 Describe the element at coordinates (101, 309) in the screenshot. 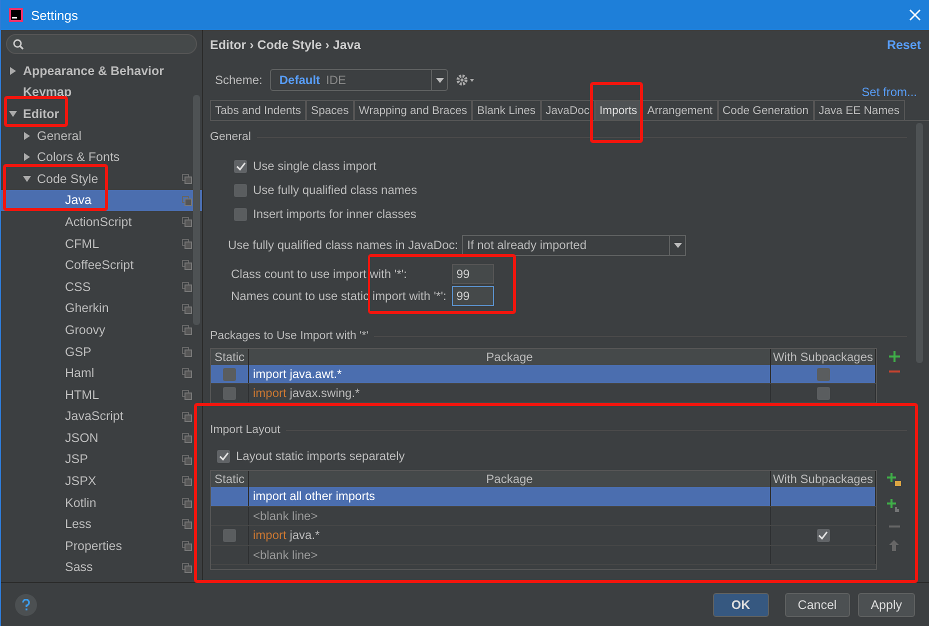

I see `tree-item: Gherkin` at that location.